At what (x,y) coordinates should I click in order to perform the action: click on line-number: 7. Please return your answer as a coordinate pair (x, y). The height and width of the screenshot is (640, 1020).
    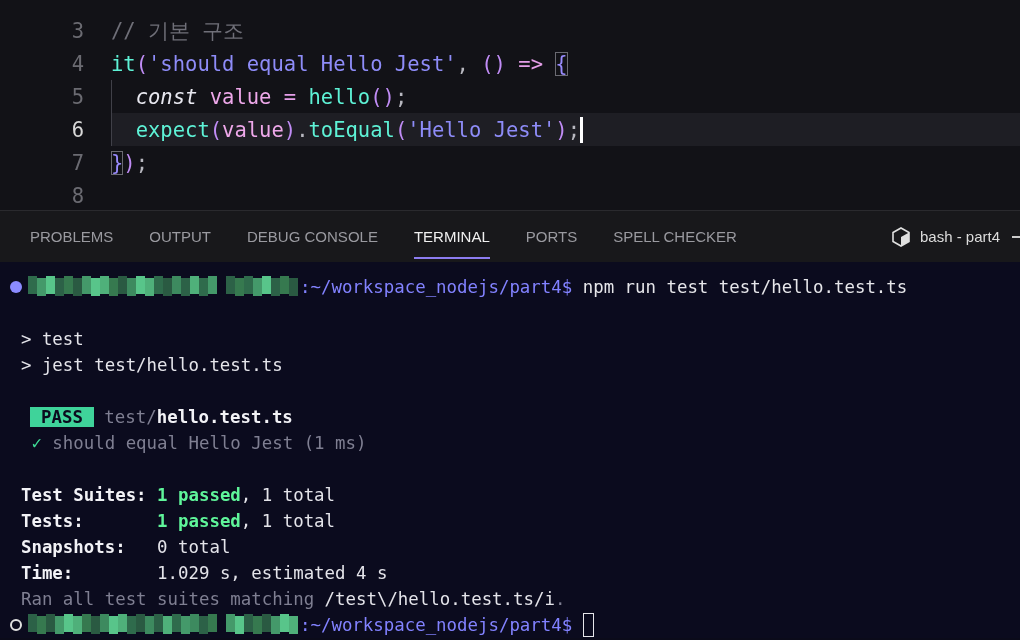
    Looking at the image, I should click on (77, 162).